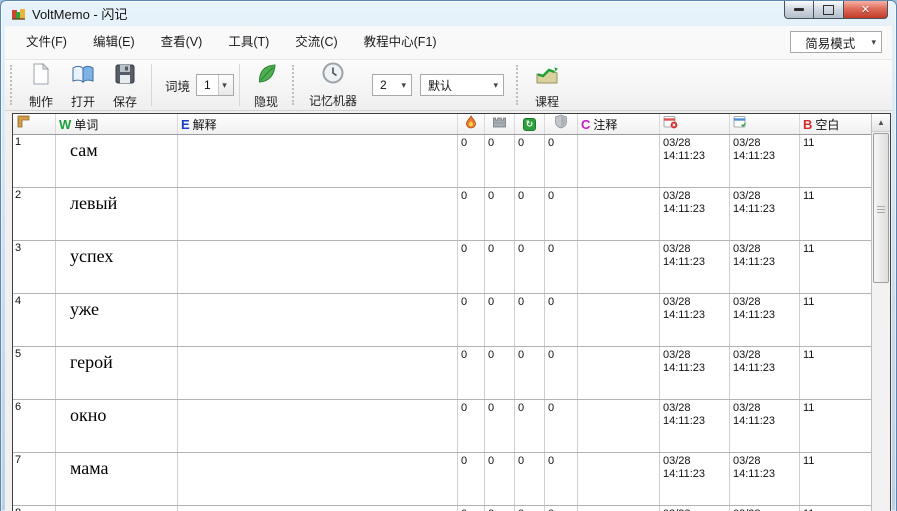  Describe the element at coordinates (500, 124) in the screenshot. I see `col-castle-header` at that location.